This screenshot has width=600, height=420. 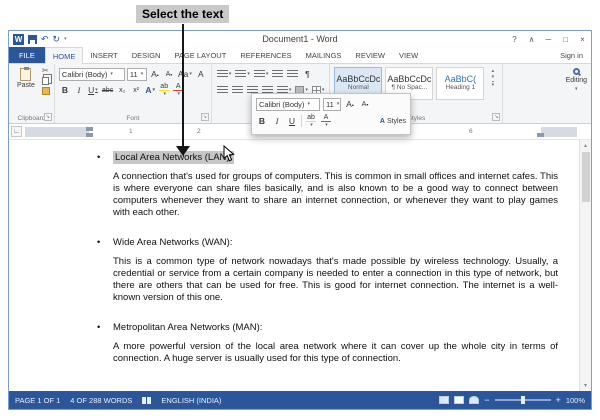 What do you see at coordinates (136, 74) in the screenshot?
I see `font-size-combo: 11` at bounding box center [136, 74].